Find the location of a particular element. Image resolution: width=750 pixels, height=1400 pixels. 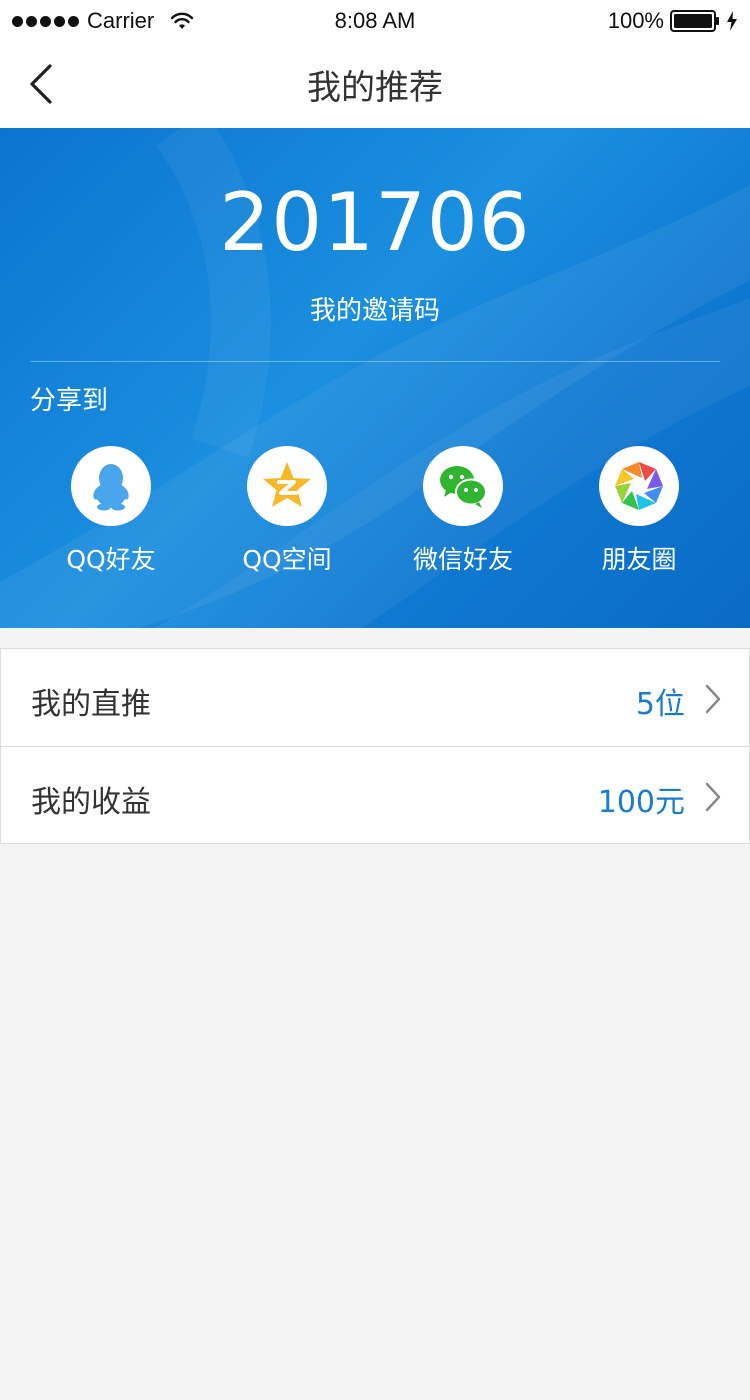

list-item-label: 我的收益 is located at coordinates (91, 802).